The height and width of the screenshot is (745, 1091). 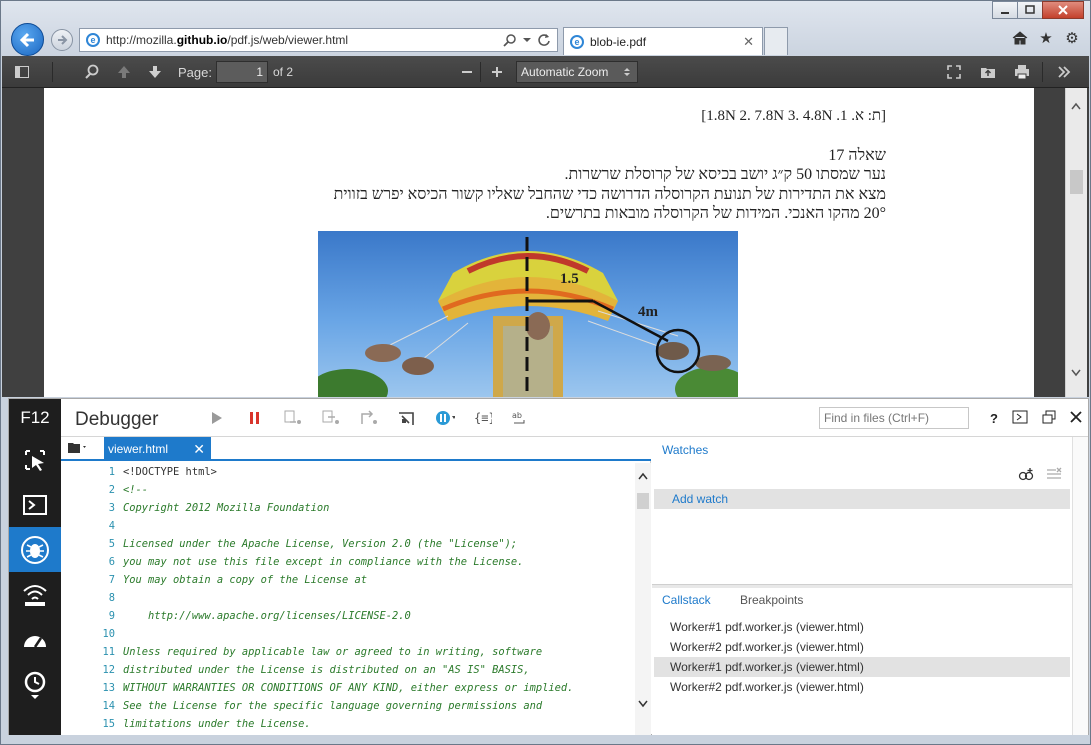 What do you see at coordinates (62, 40) in the screenshot?
I see `forward-button` at bounding box center [62, 40].